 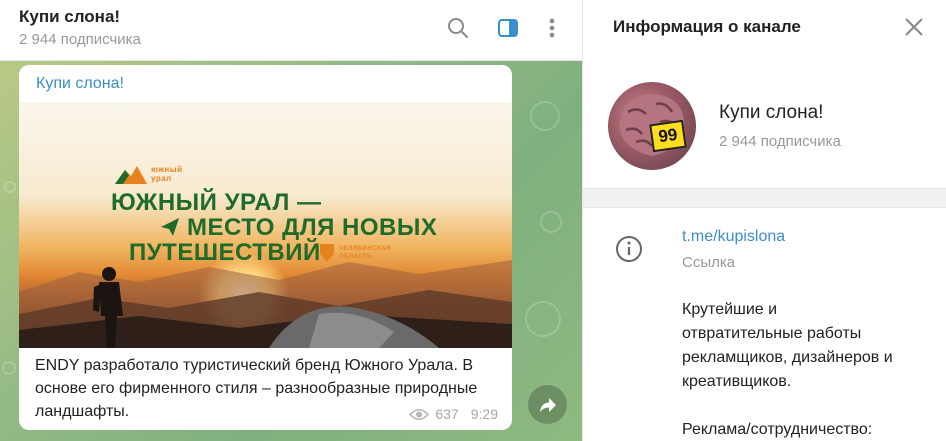 I want to click on info-title: Информация о канале, so click(x=707, y=26).